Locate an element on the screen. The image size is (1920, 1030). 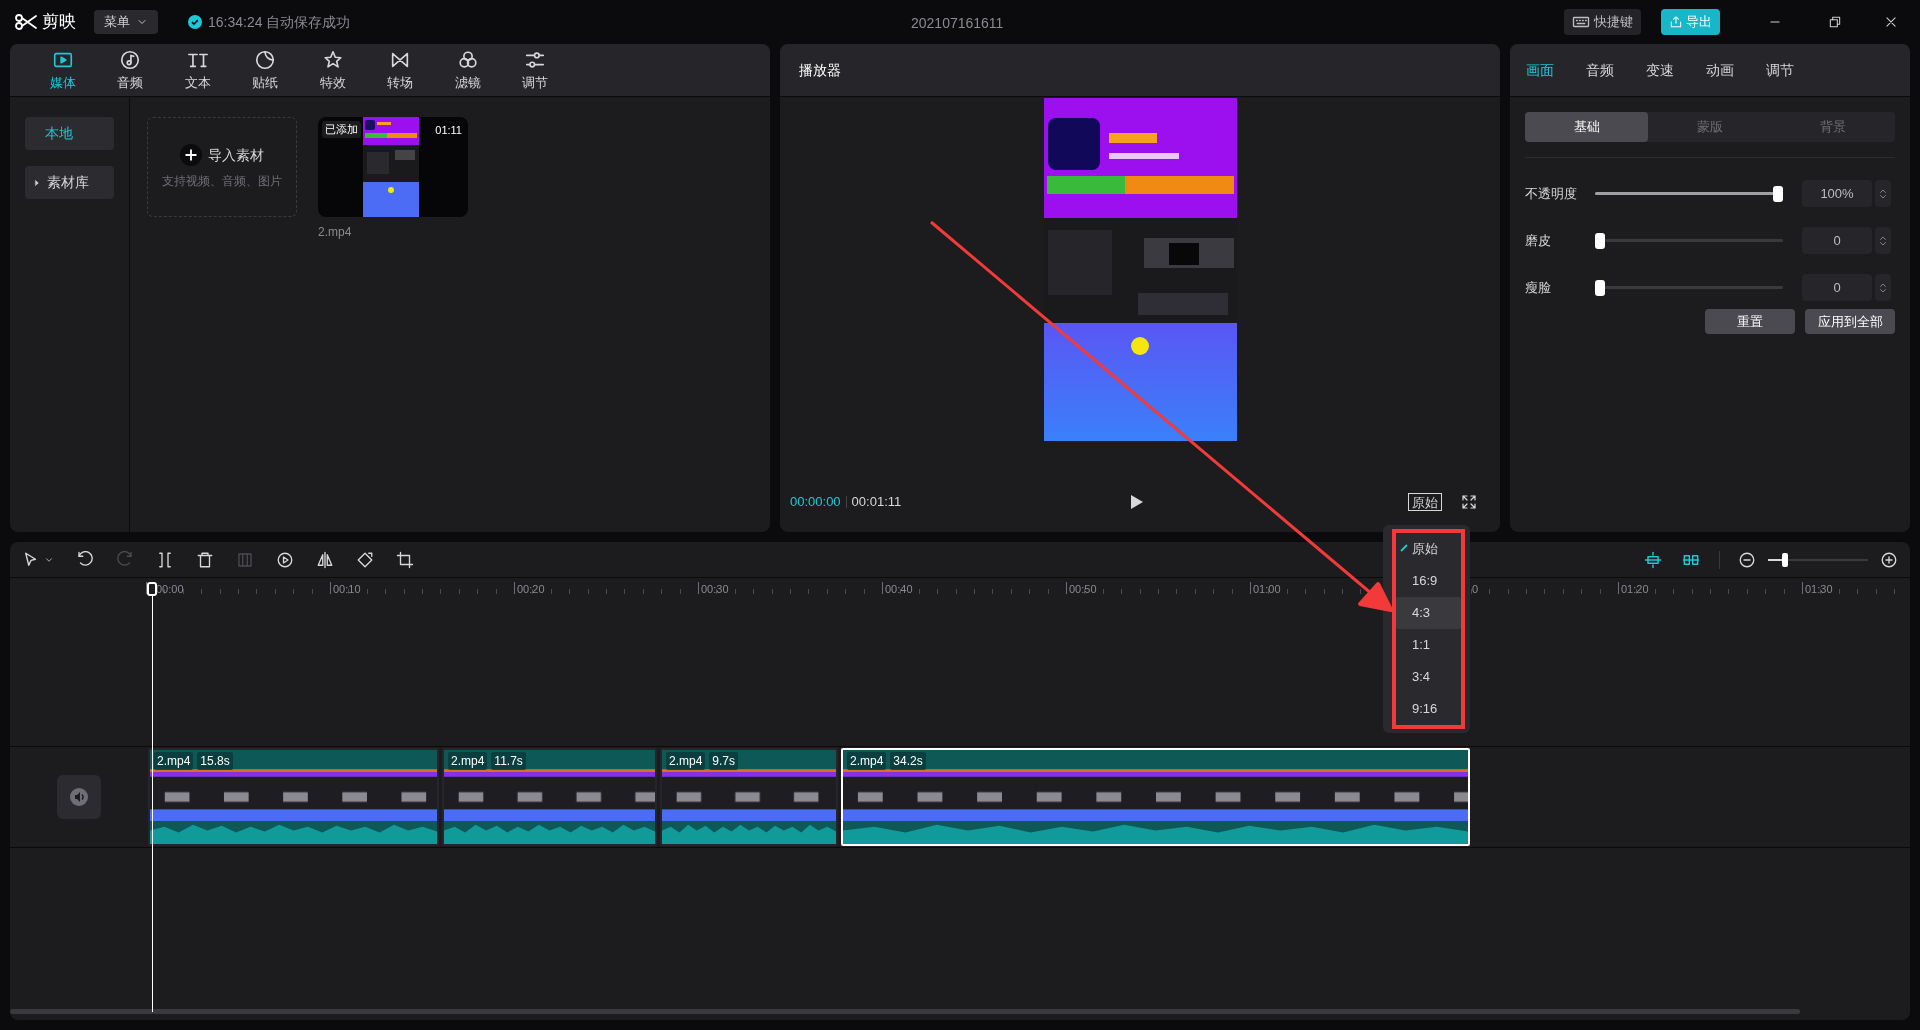
total-time: 00:01:11 is located at coordinates (876, 502).